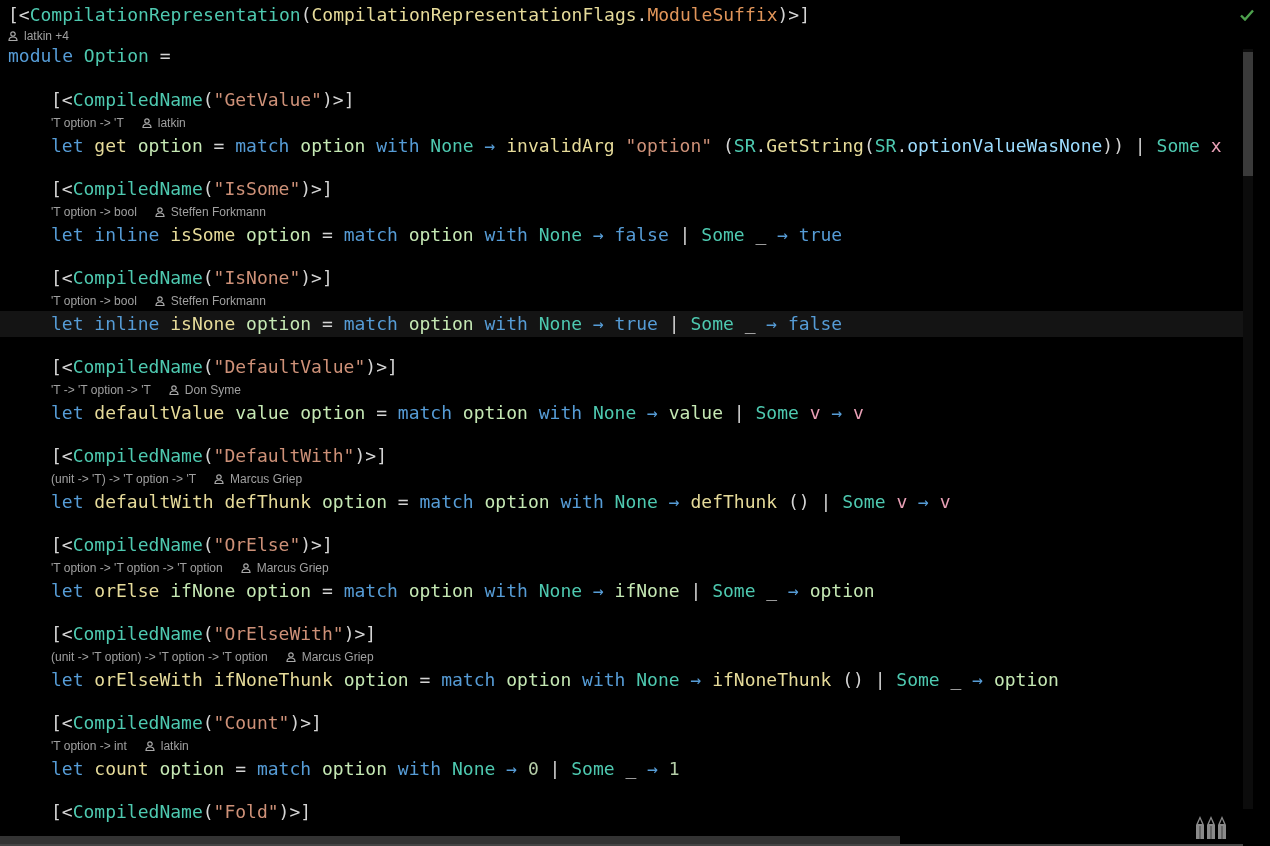  Describe the element at coordinates (224, 367) in the screenshot. I see `code-line: [<CompiledName("DefaultValue")>]` at that location.